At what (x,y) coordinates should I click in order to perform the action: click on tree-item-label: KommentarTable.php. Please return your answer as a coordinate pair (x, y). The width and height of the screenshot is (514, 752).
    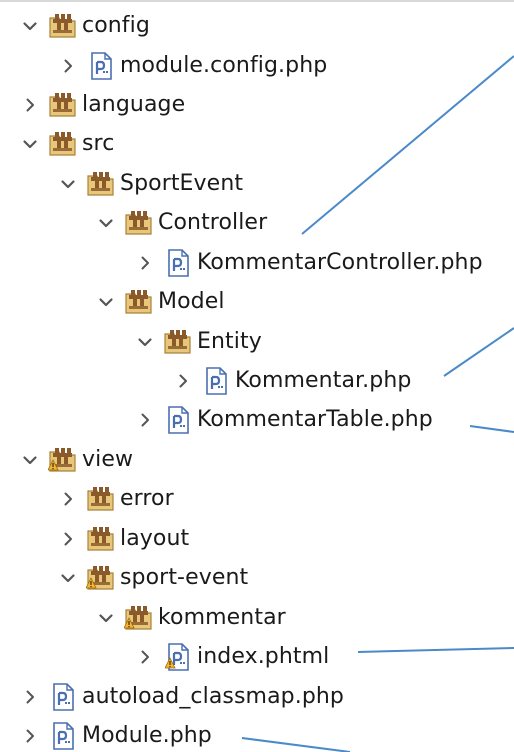
    Looking at the image, I should click on (315, 419).